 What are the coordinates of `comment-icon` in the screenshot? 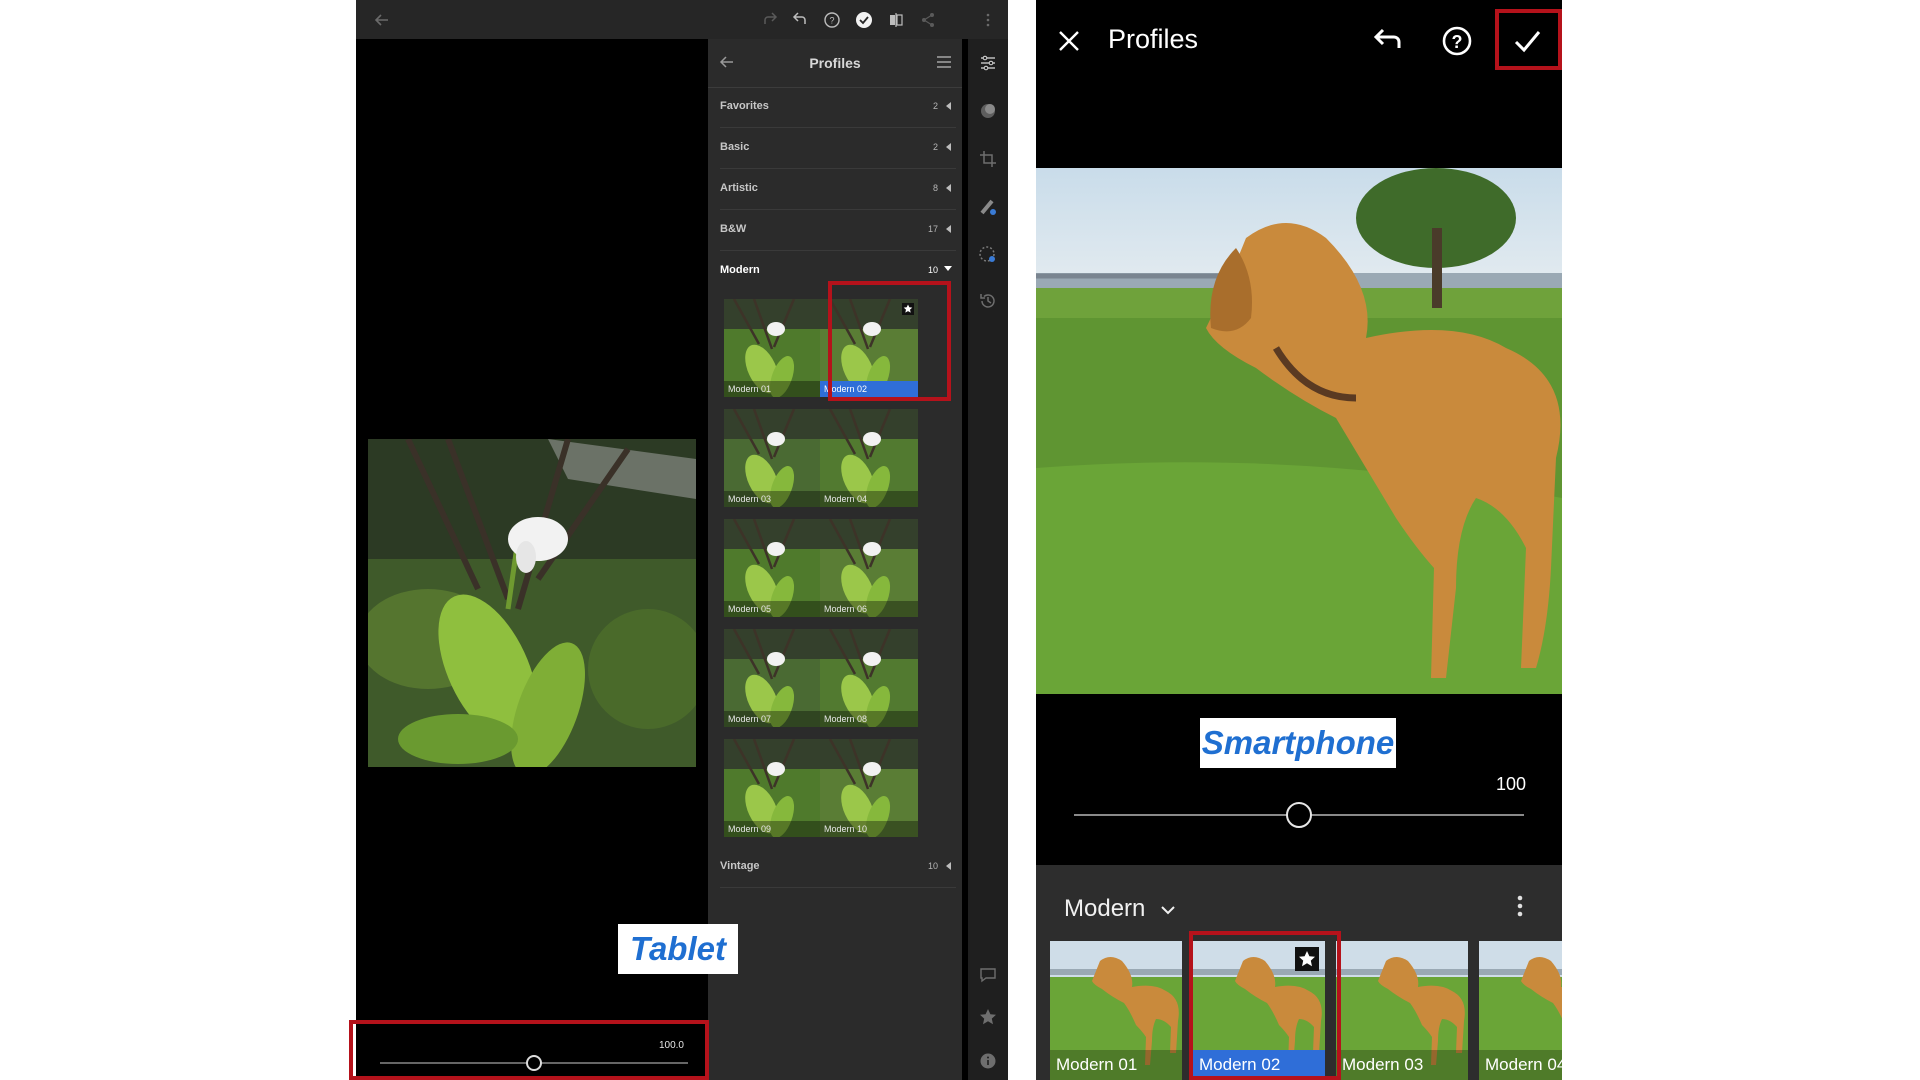 It's located at (988, 975).